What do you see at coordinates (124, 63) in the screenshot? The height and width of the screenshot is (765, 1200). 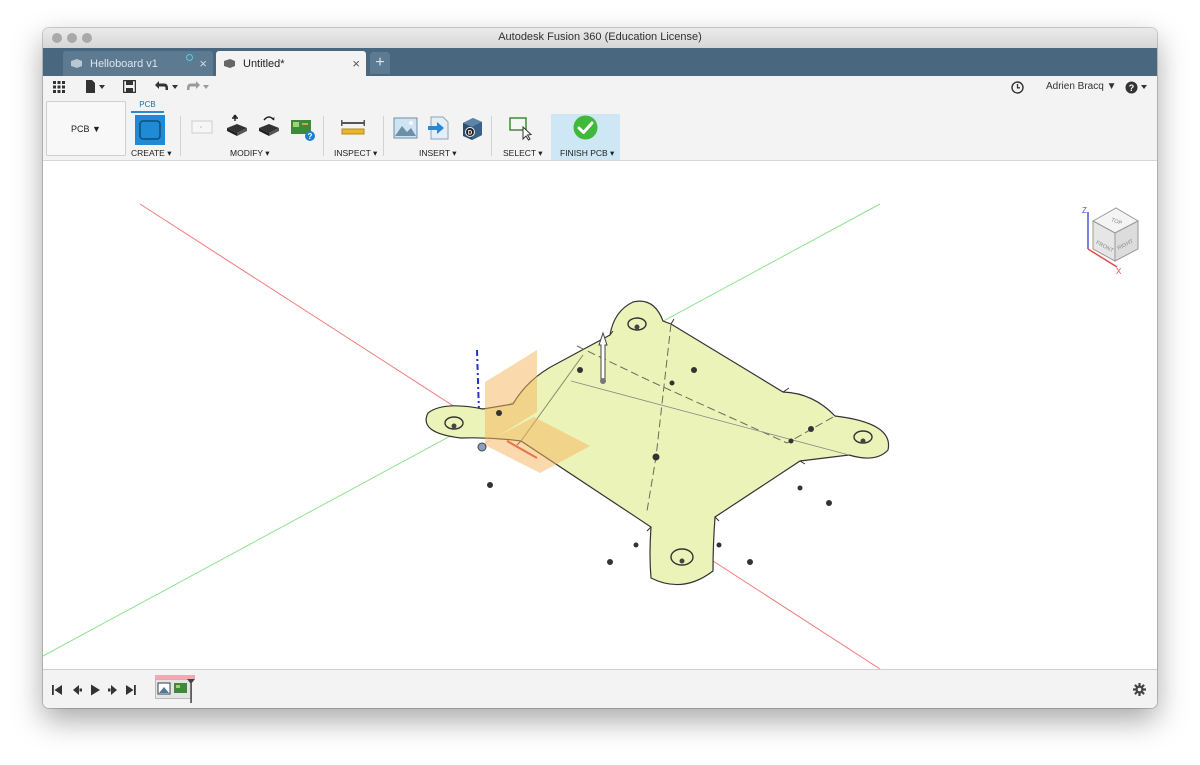 I see `tab-label: Helloboard v1` at bounding box center [124, 63].